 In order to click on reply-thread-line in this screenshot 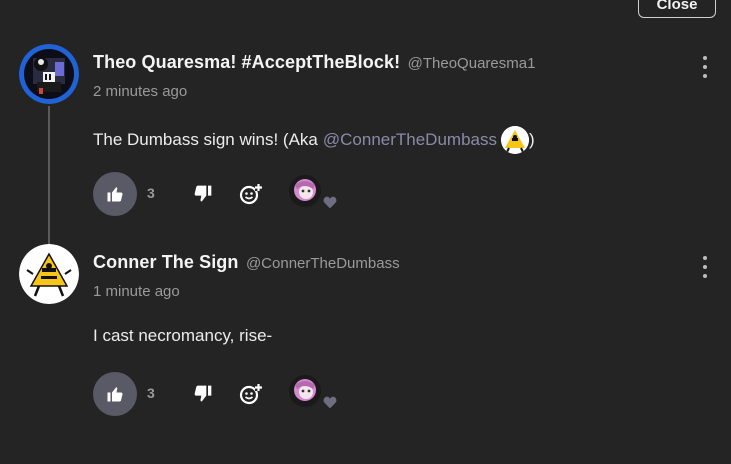, I will do `click(49, 176)`.